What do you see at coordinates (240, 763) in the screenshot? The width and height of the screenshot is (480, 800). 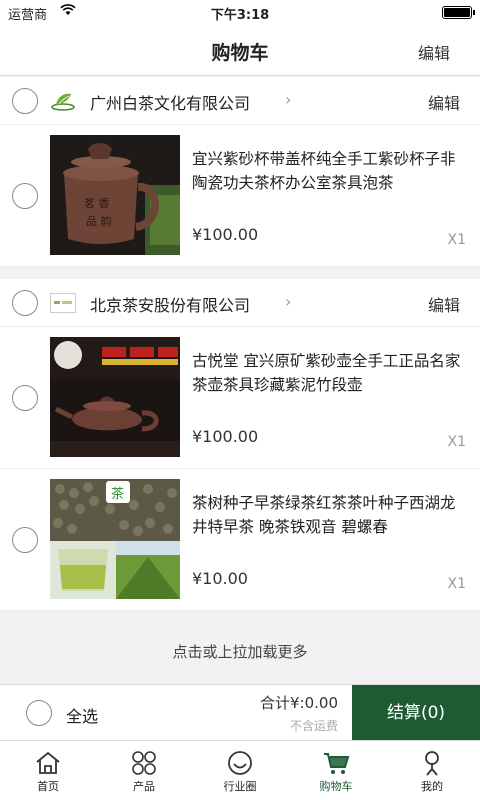 I see `smile-icon` at bounding box center [240, 763].